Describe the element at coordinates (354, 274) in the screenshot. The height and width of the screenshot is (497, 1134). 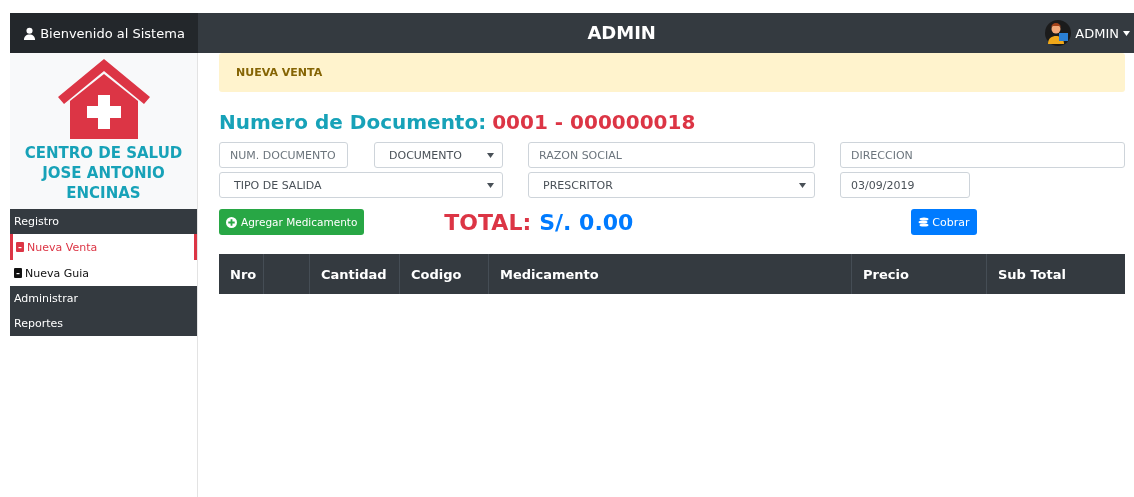
I see `column-header: Cantidad` at that location.